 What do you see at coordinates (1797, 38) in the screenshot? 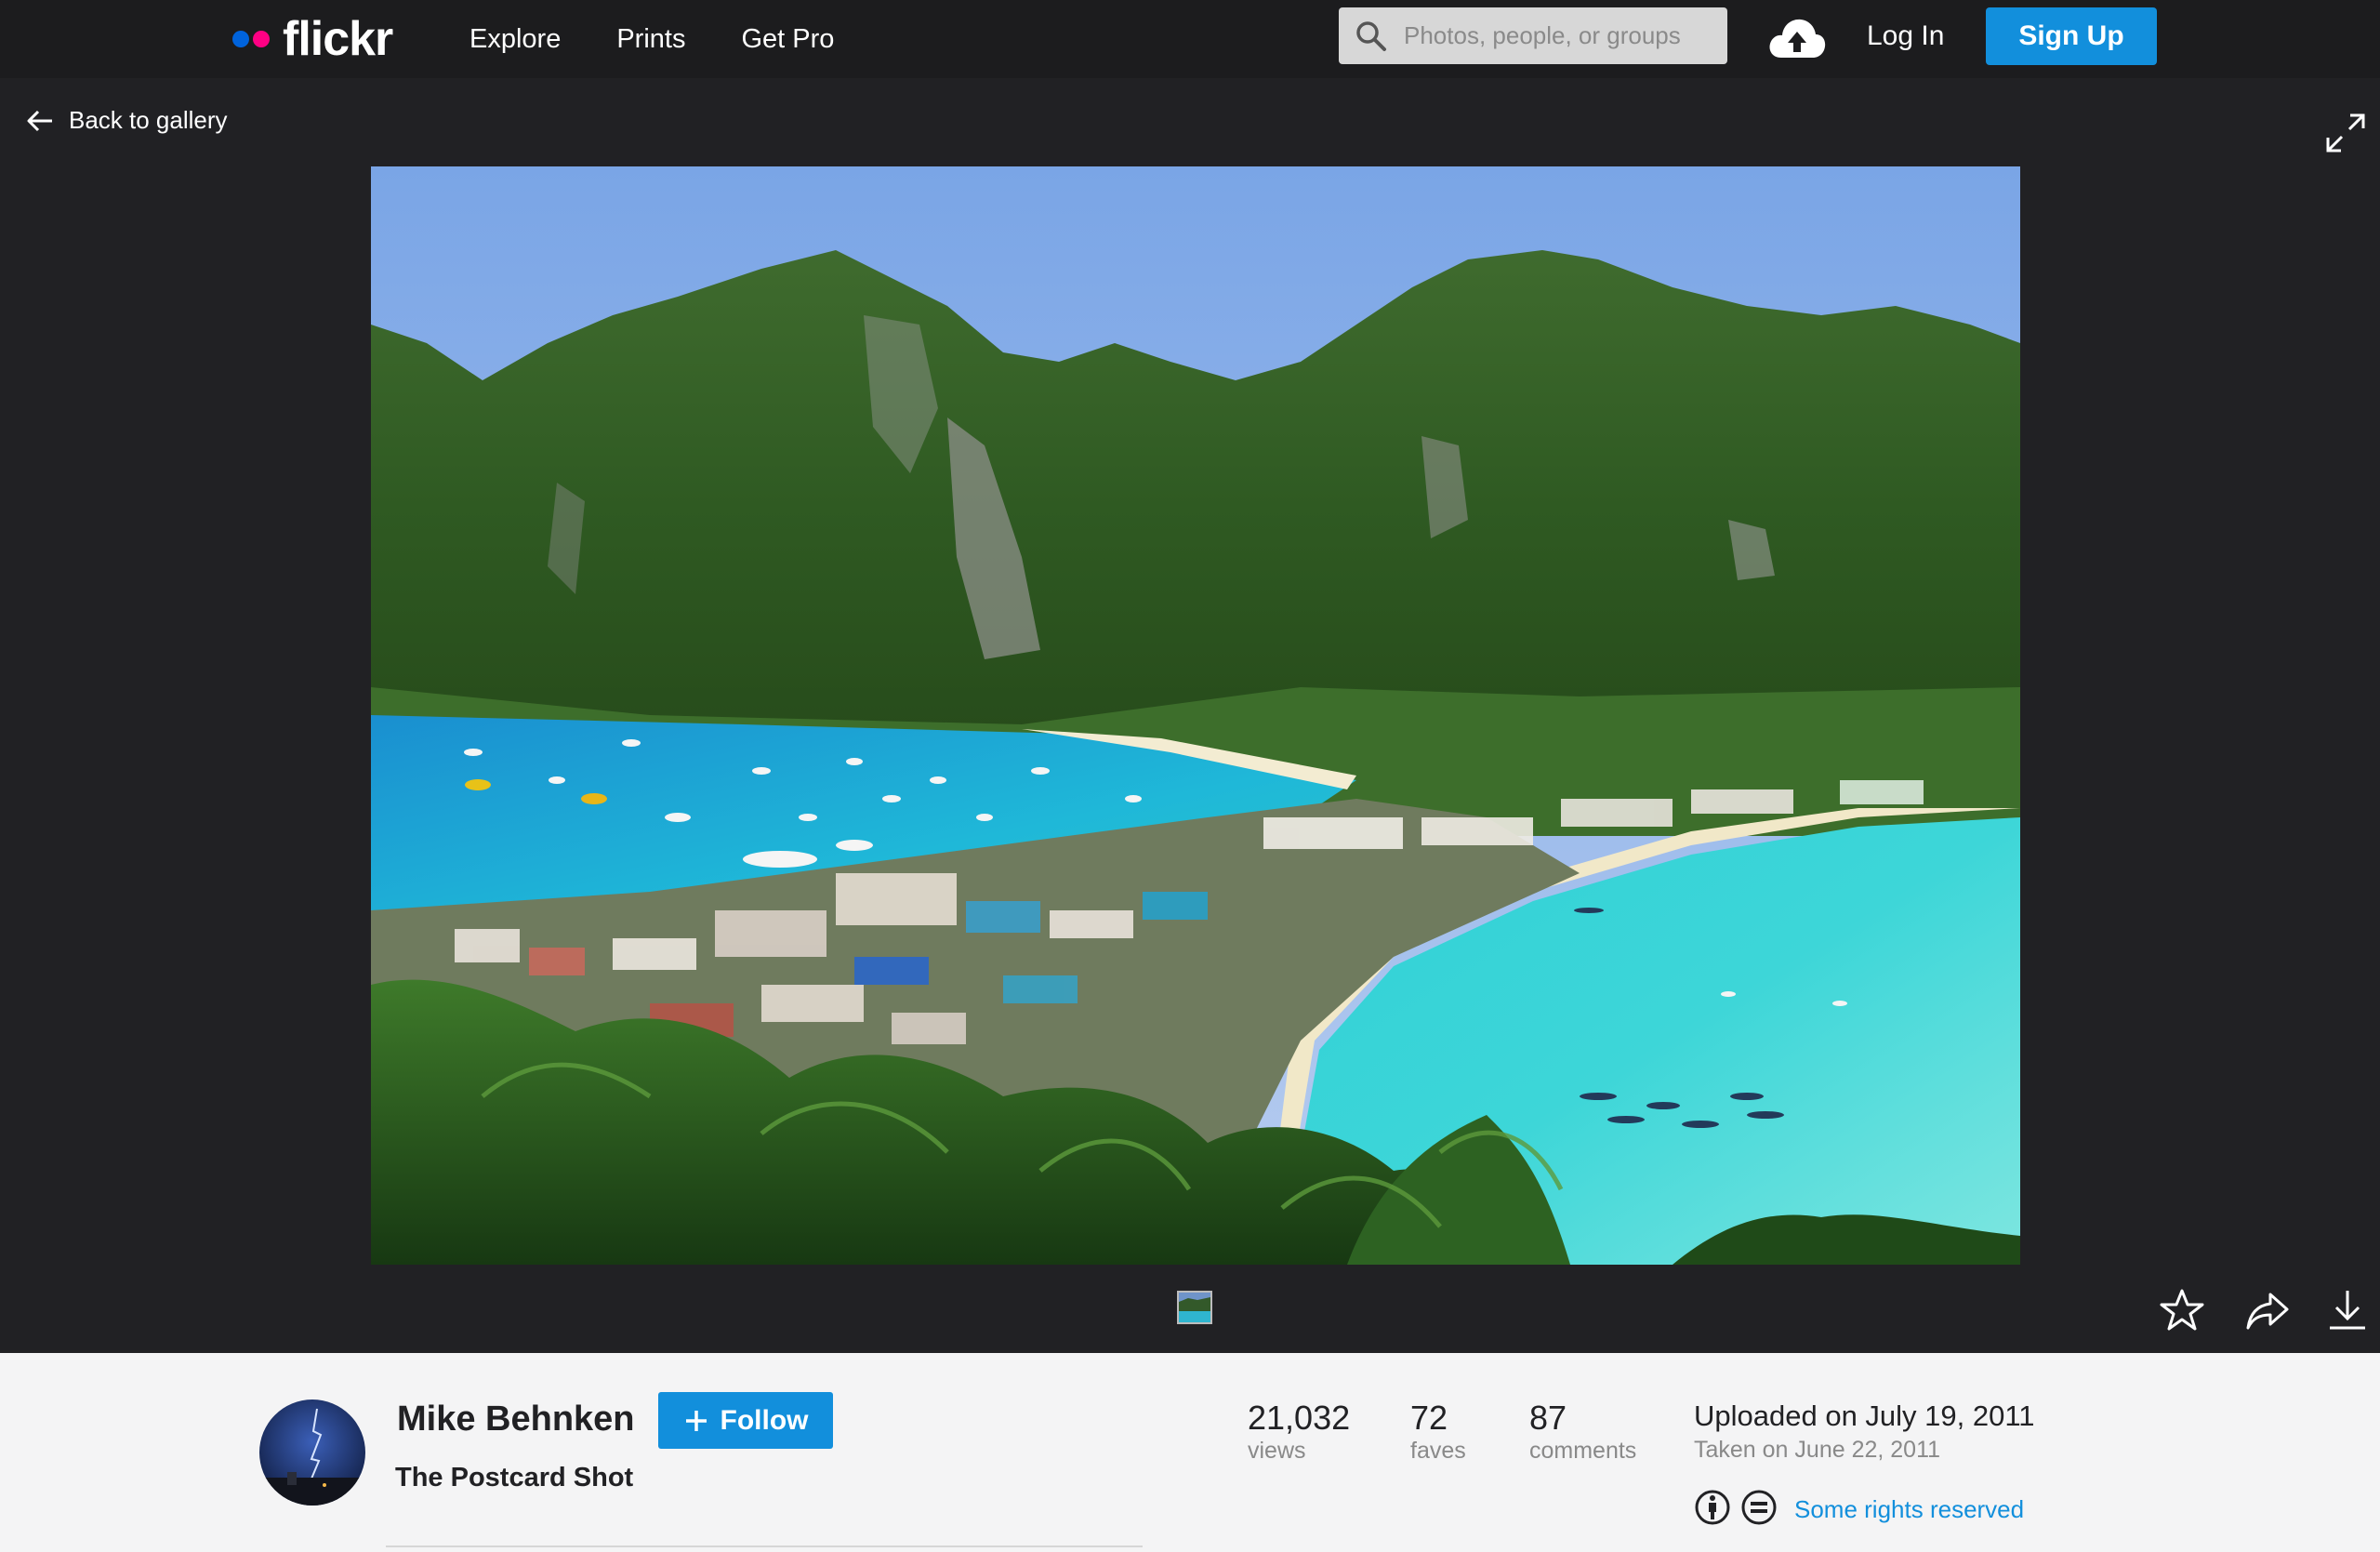
I see `upload-cloud-icon` at bounding box center [1797, 38].